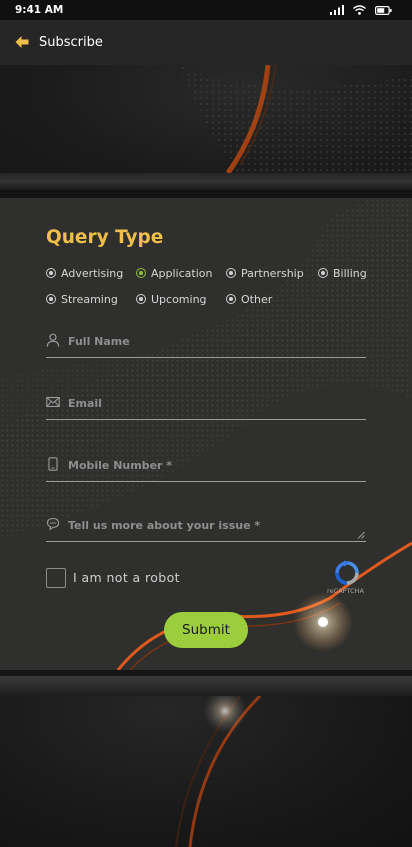  I want to click on mobile-number-input, so click(213, 465).